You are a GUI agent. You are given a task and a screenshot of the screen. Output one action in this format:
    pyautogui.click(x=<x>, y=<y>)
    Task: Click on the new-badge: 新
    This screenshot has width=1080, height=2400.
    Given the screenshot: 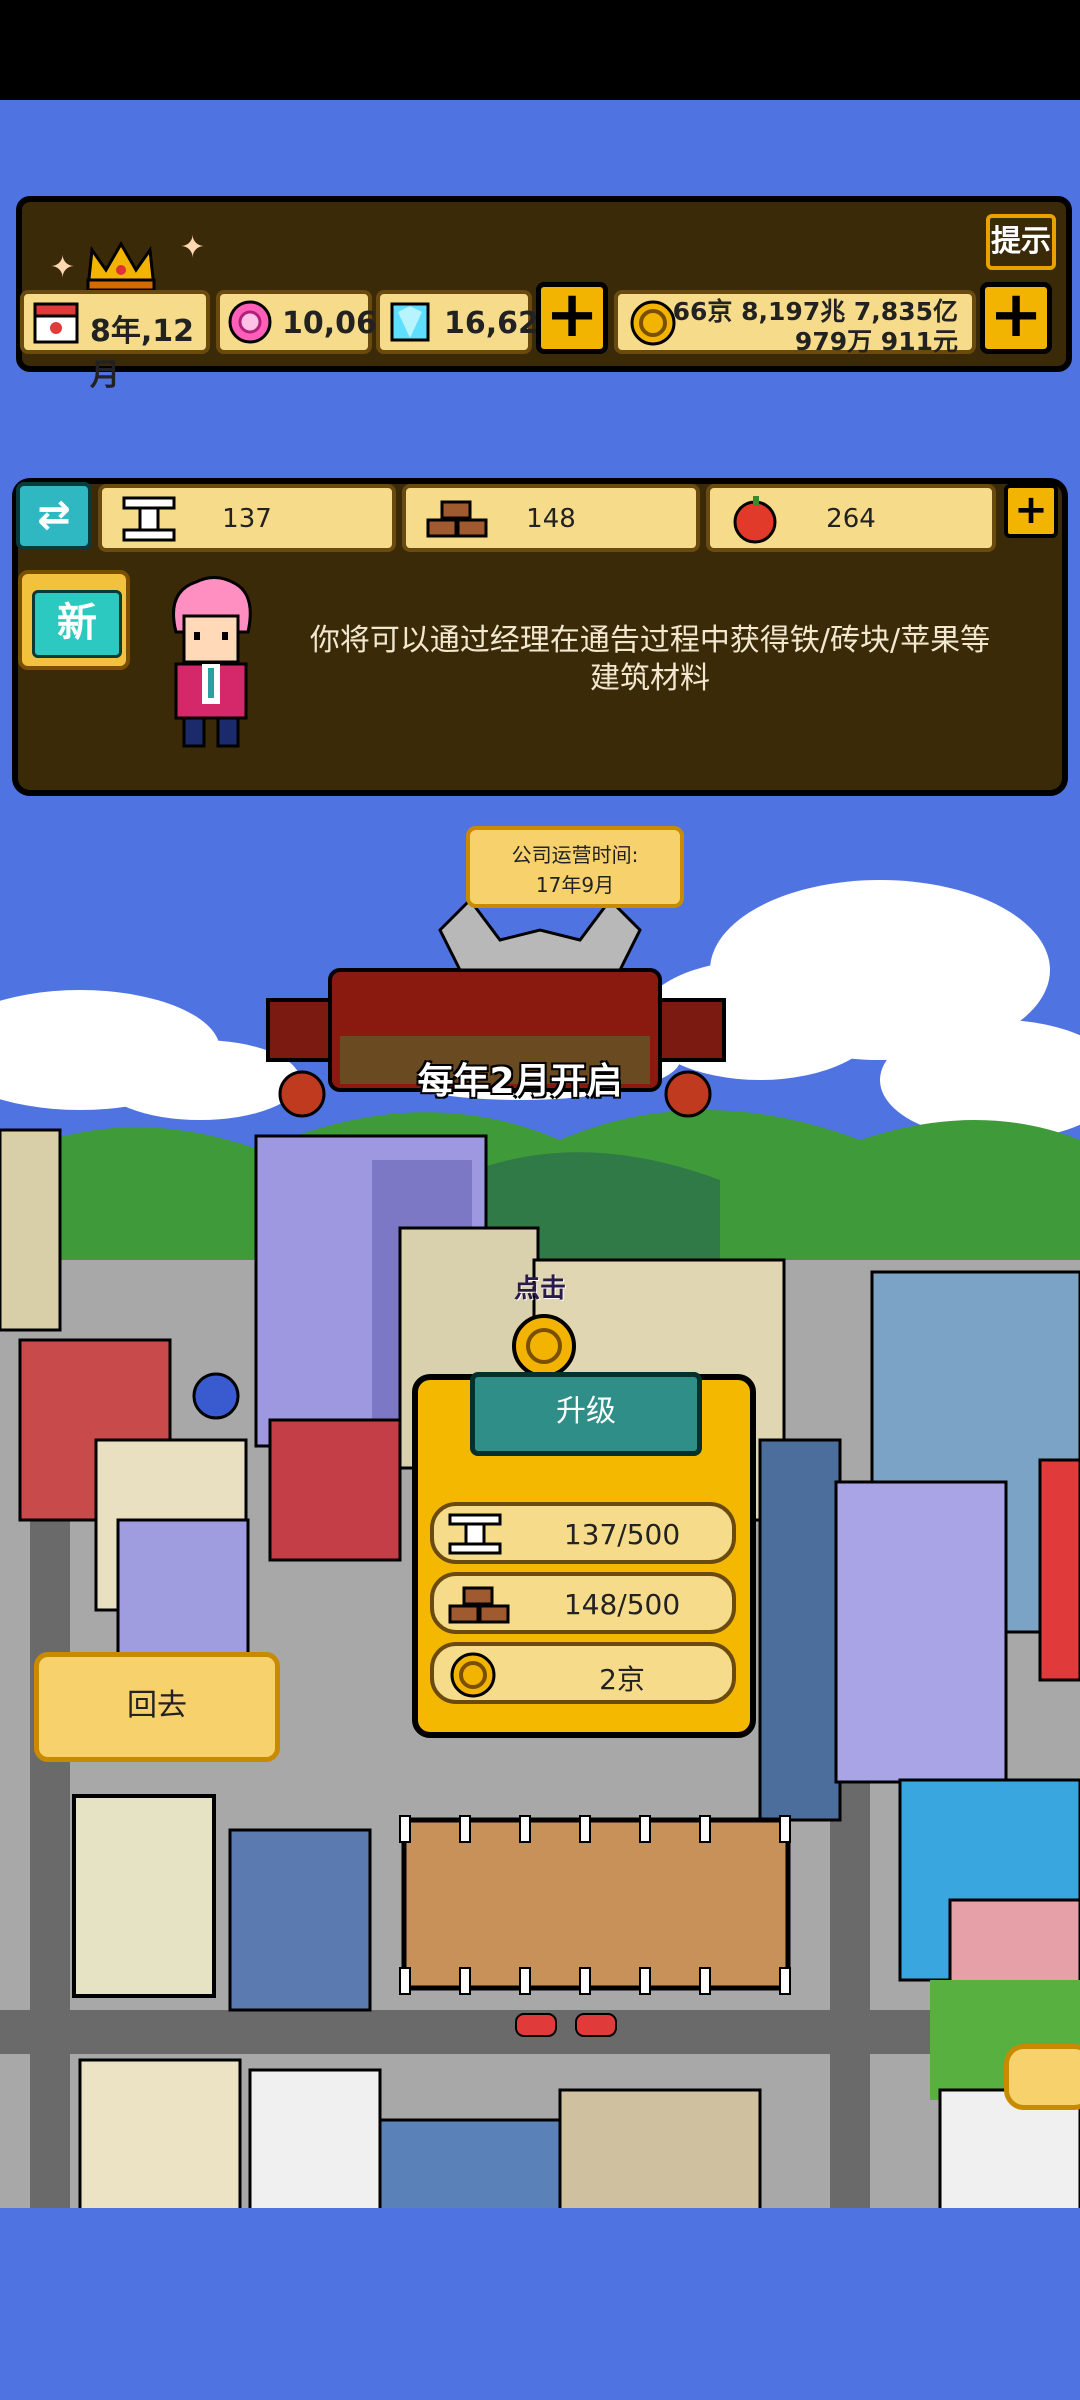 What is the action you would take?
    pyautogui.click(x=74, y=620)
    